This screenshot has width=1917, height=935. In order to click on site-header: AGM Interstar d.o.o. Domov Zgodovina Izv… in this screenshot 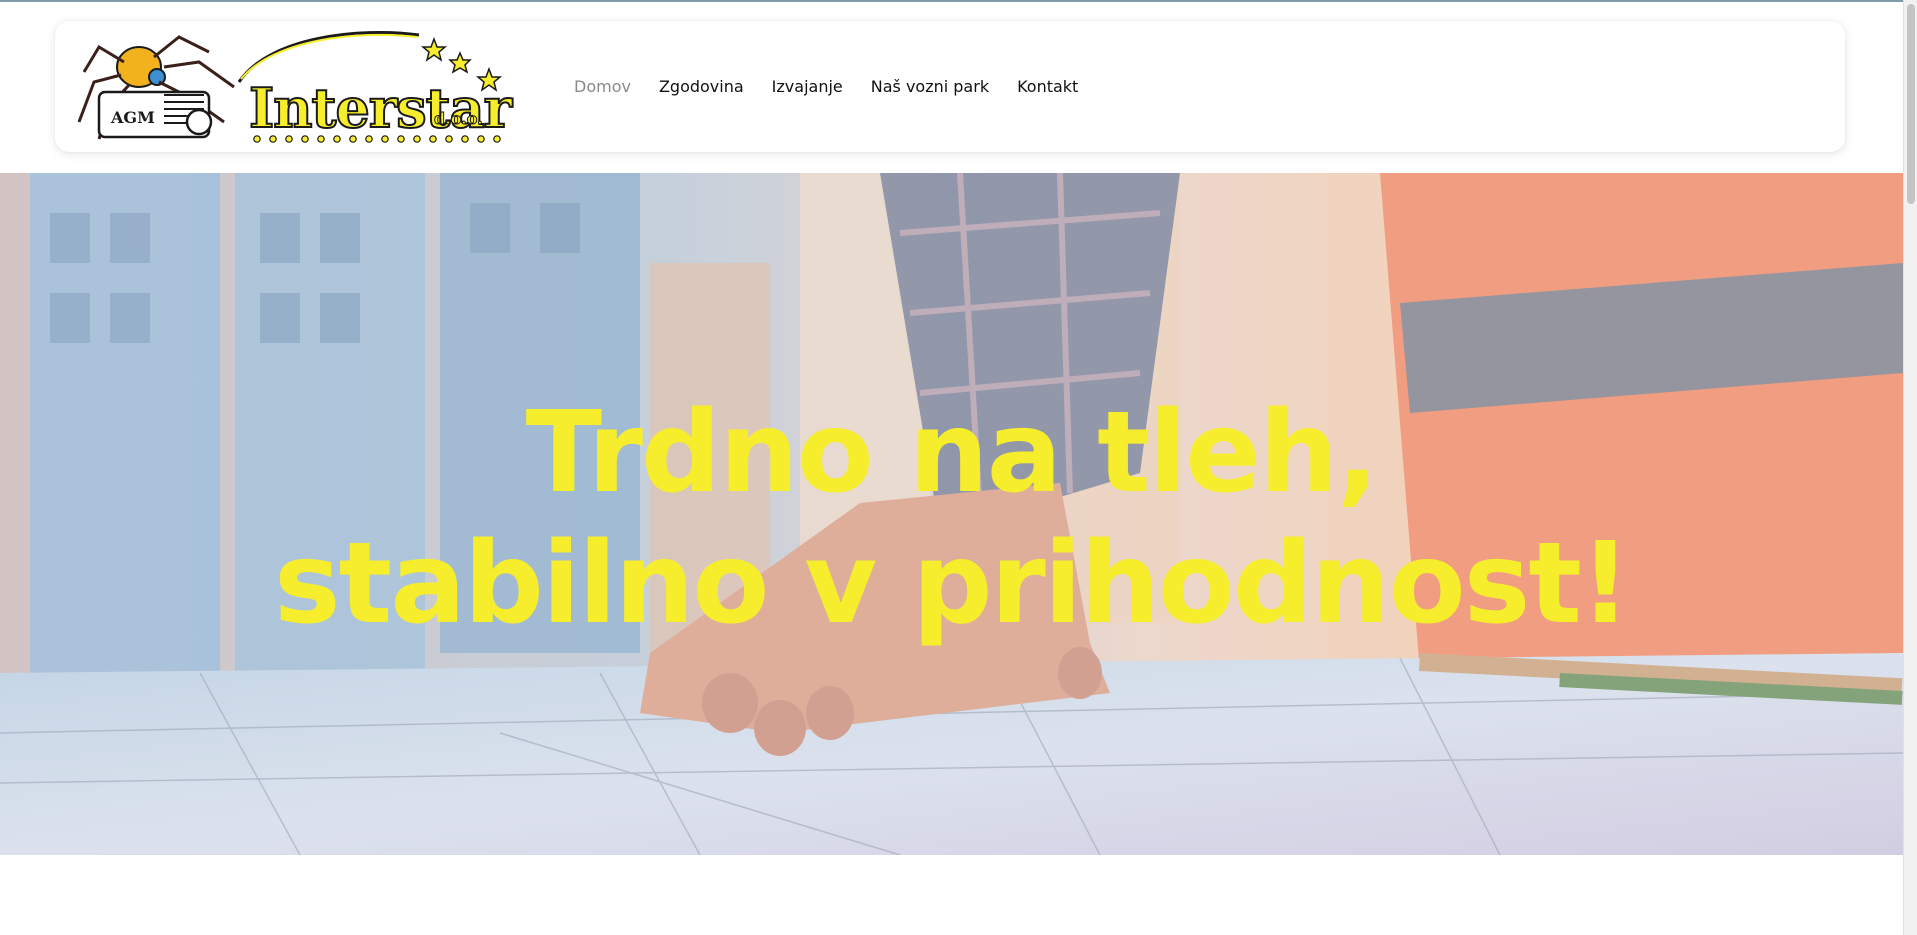, I will do `click(950, 86)`.